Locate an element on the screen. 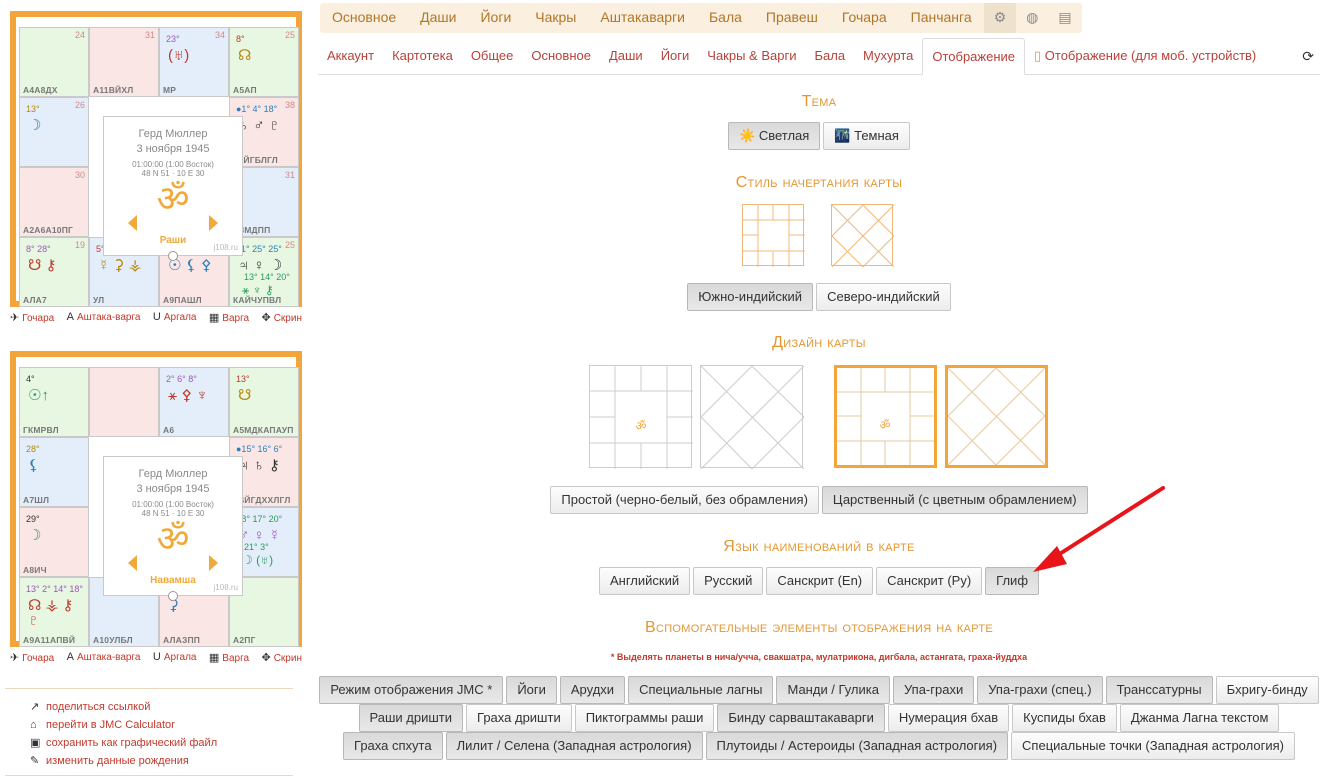 This screenshot has width=1329, height=778. action-link: ✎ изменить данные рождения is located at coordinates (123, 761).